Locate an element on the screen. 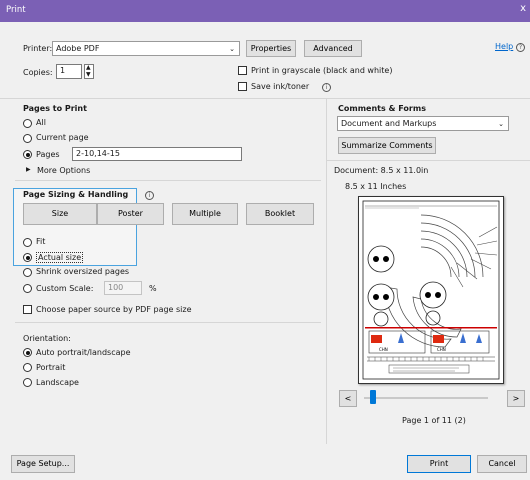 This screenshot has height=480, width=530. comments-forms-select: Document and Markups ⌄ is located at coordinates (423, 123).